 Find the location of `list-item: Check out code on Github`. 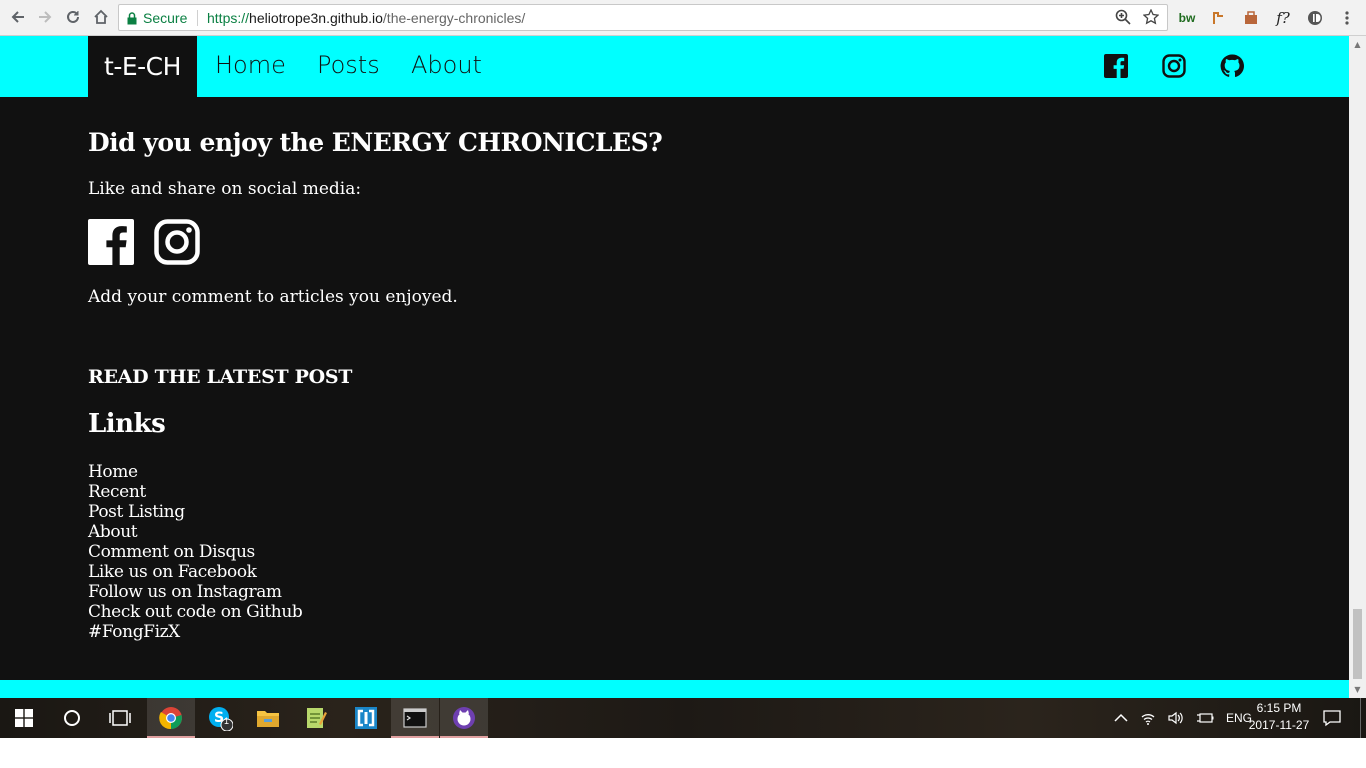

list-item: Check out code on Github is located at coordinates (195, 612).